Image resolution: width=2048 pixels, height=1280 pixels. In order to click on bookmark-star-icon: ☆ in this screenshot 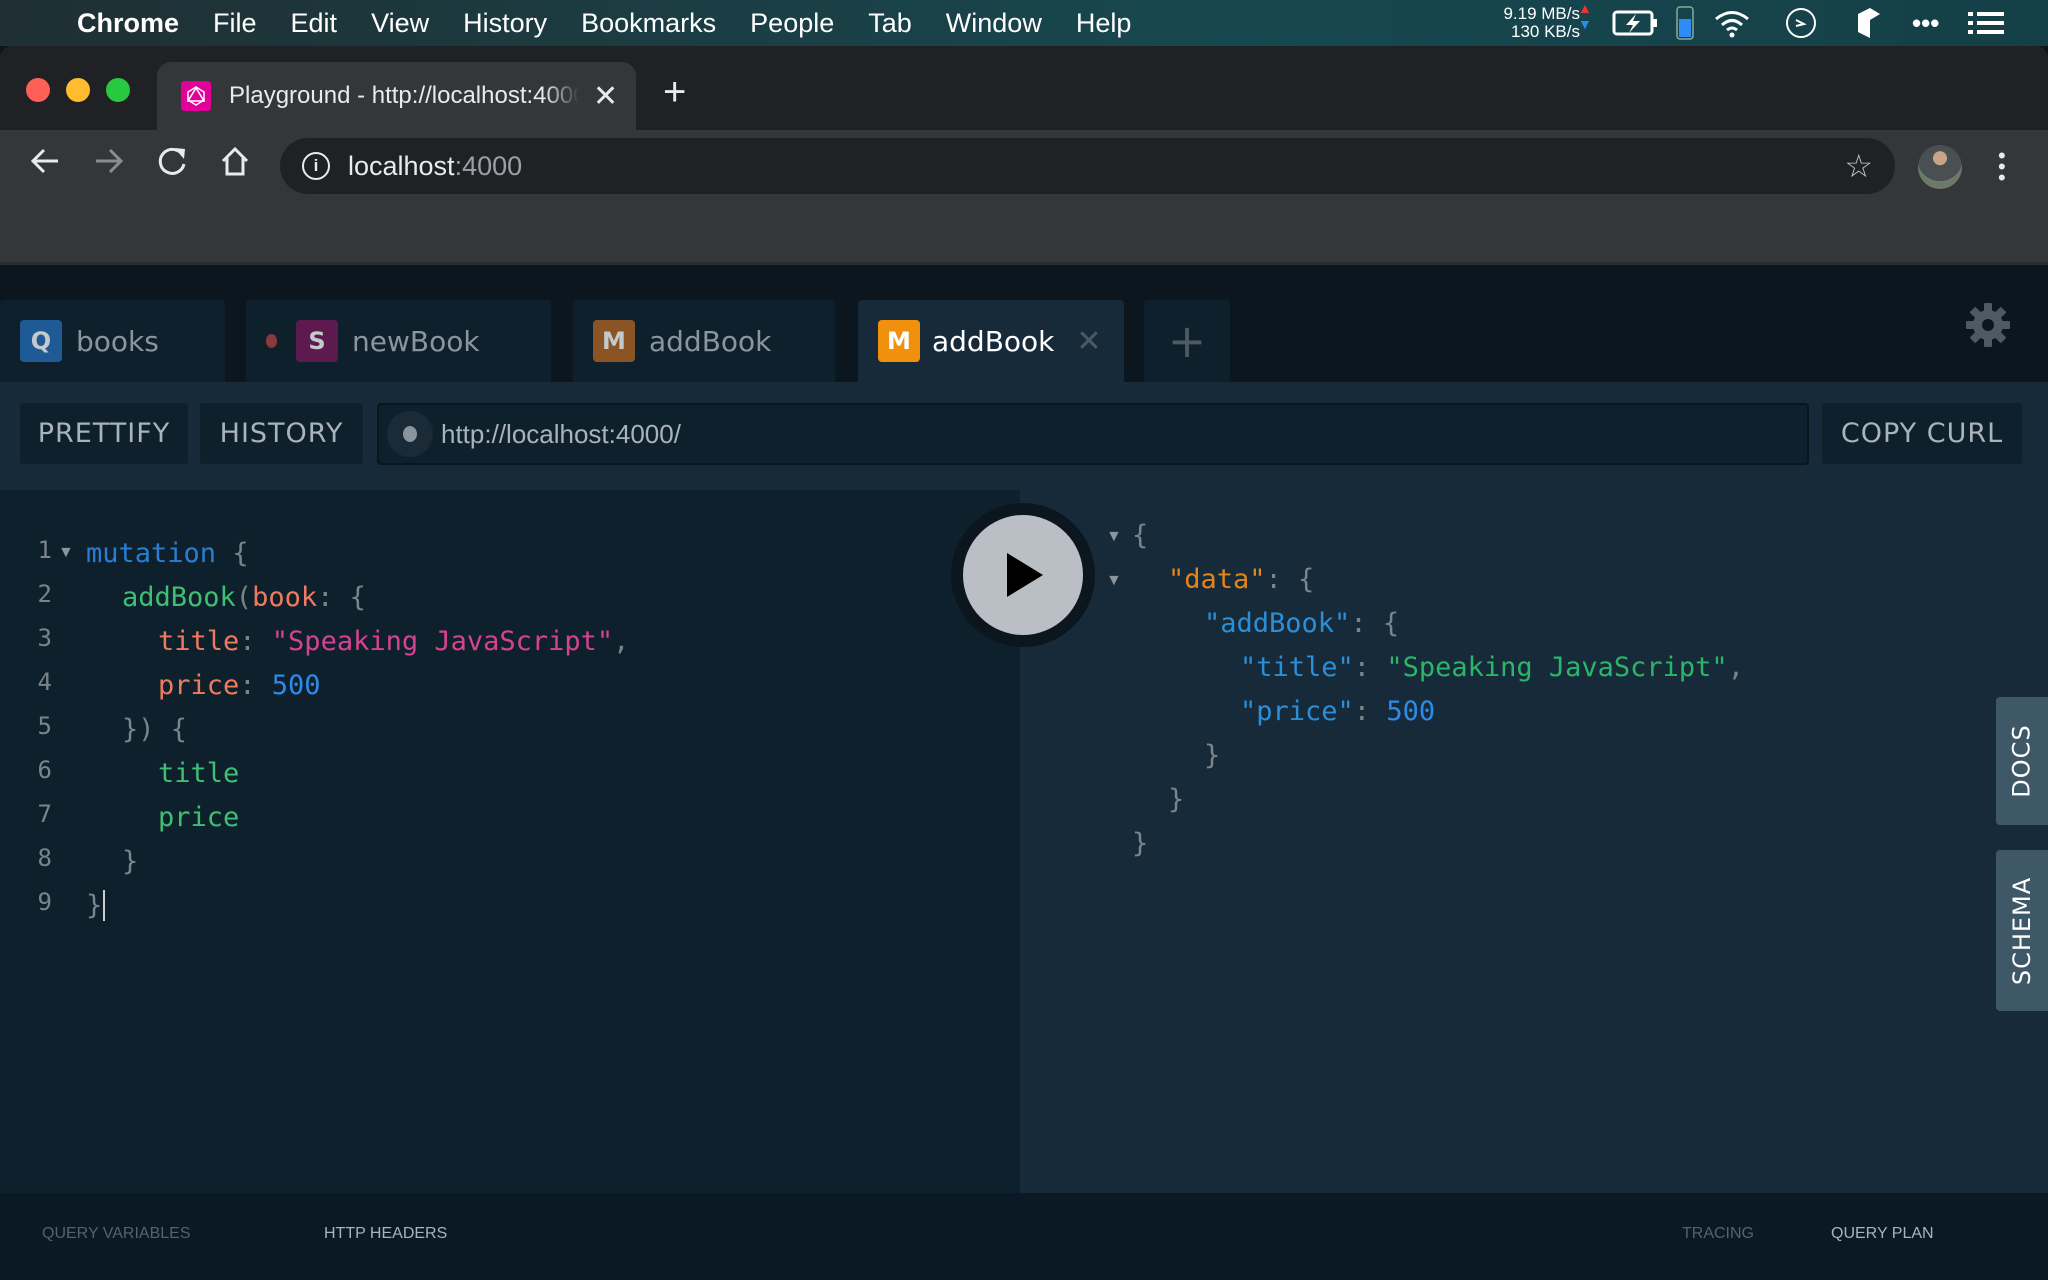, I will do `click(1858, 166)`.